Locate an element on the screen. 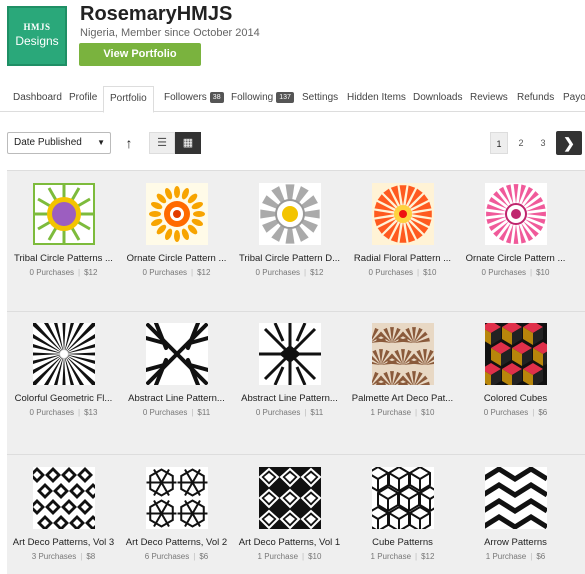 Image resolution: width=585 pixels, height=574 pixels. tab-label: Portfolio is located at coordinates (128, 98).